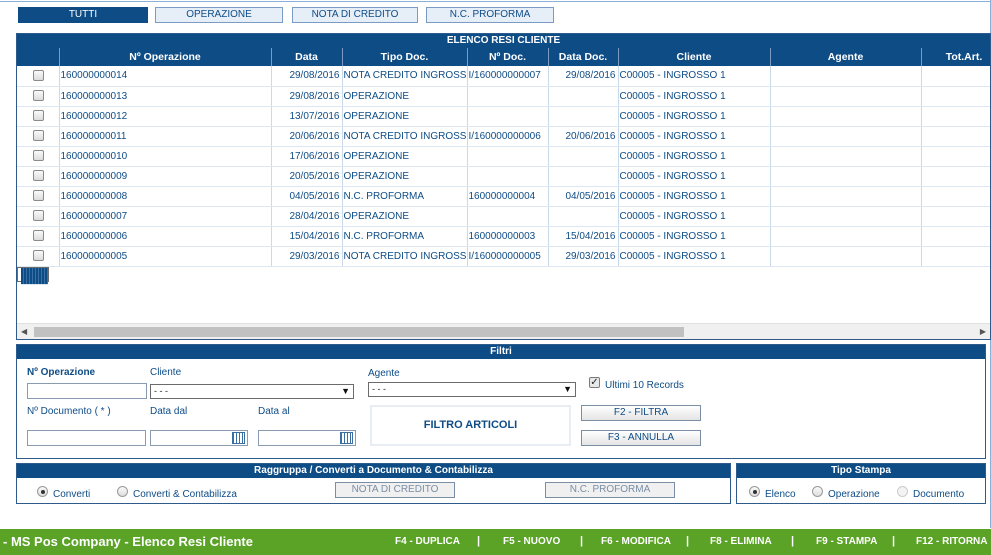  What do you see at coordinates (359, 332) in the screenshot?
I see `scrollbar-thumb` at bounding box center [359, 332].